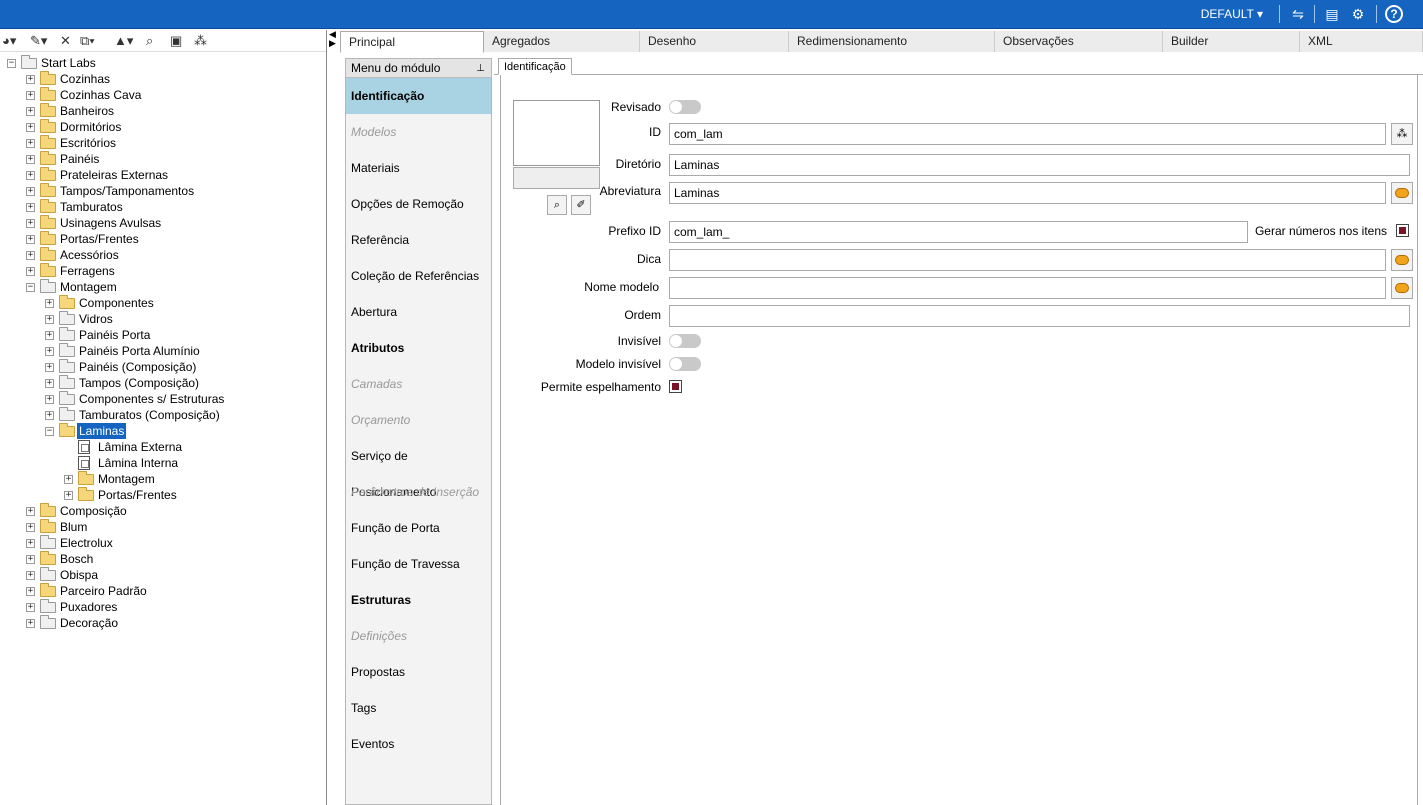 Image resolution: width=1423 pixels, height=805 pixels. Describe the element at coordinates (162, 271) in the screenshot. I see `tree-node: + Ferragens` at that location.